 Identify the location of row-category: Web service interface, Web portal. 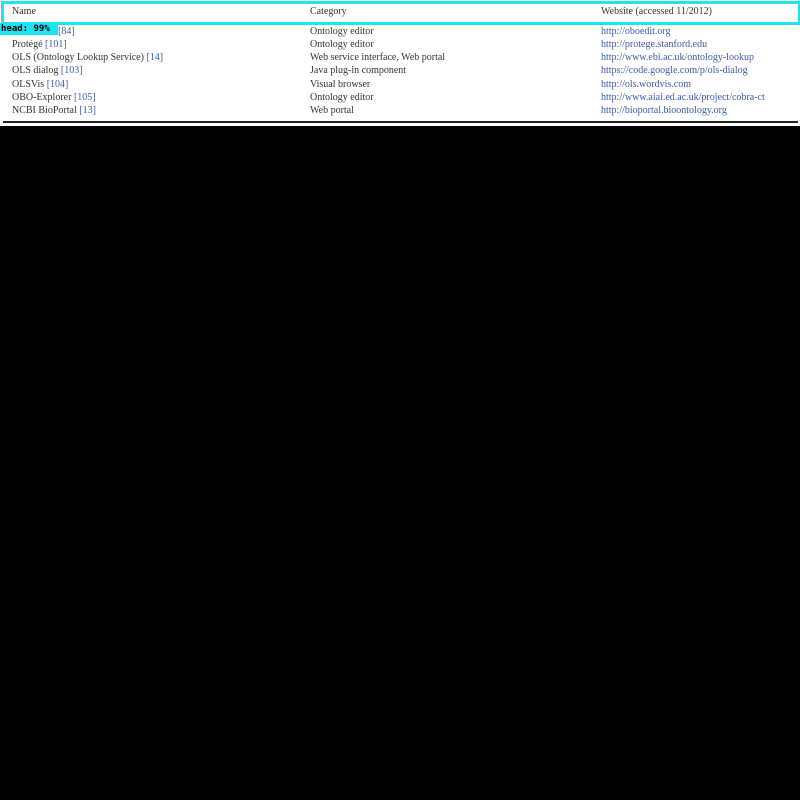
(378, 57).